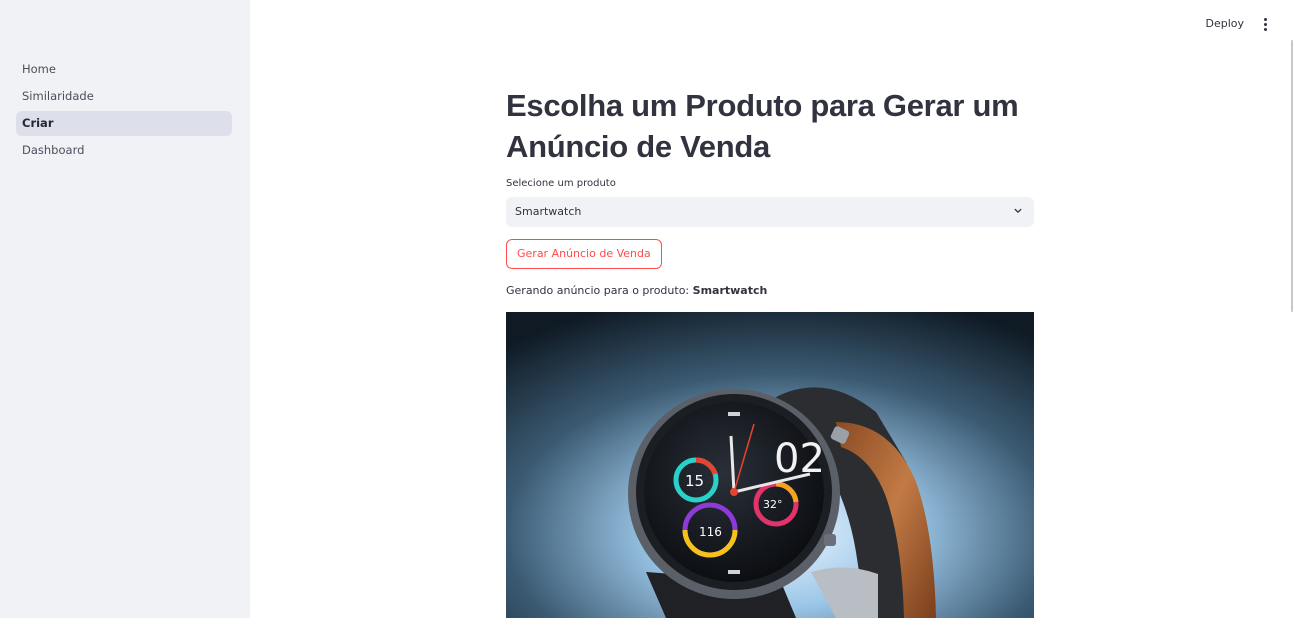 The image size is (1294, 618). Describe the element at coordinates (124, 150) in the screenshot. I see `sidebar-item-dashboard: Dashboard` at that location.